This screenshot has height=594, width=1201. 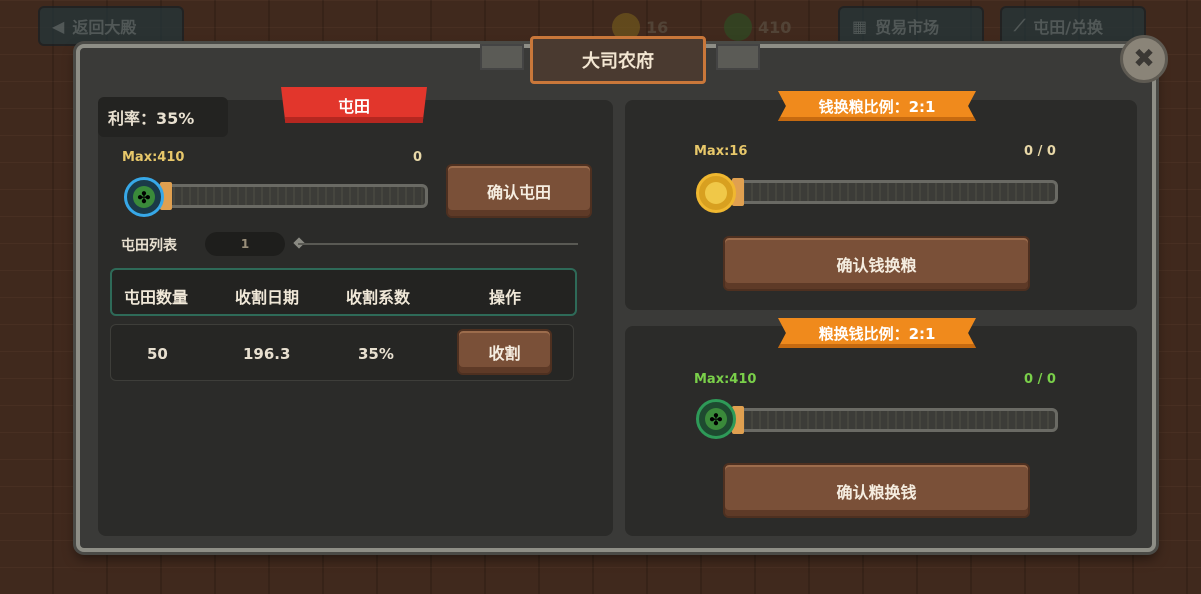 I want to click on farm-slider-knob: ✤, so click(x=144, y=197).